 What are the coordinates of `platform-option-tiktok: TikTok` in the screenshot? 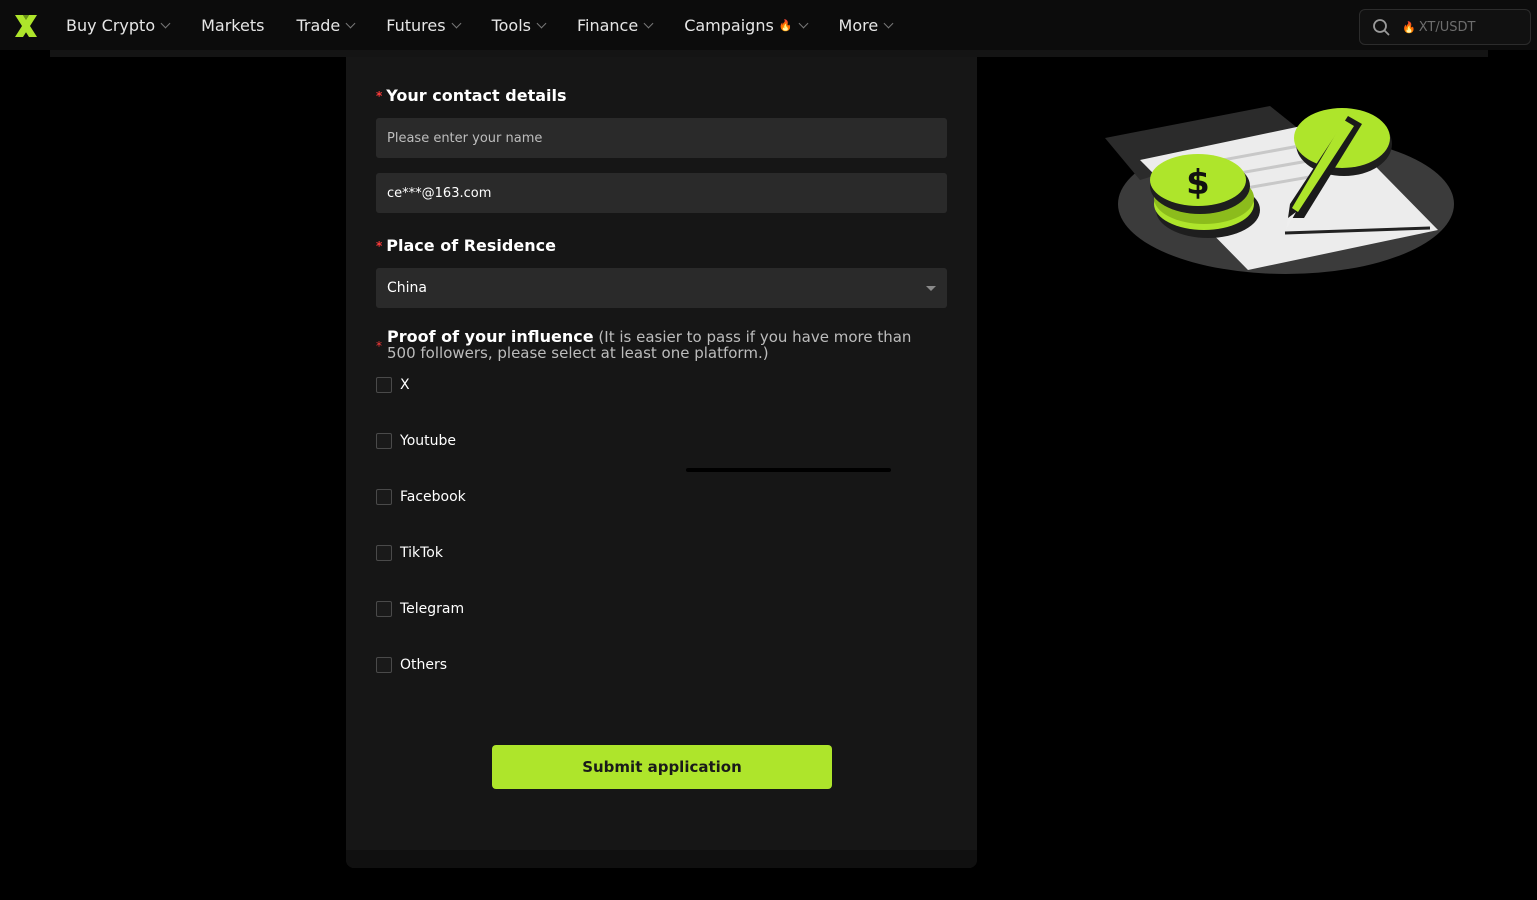 It's located at (409, 553).